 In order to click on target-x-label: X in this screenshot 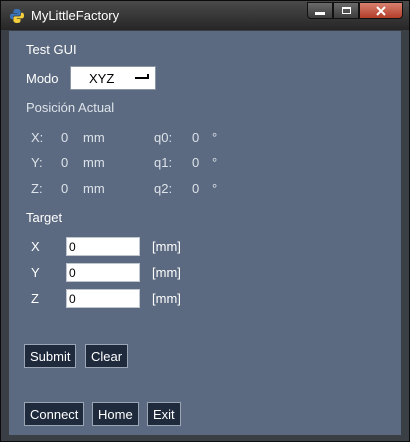, I will do `click(35, 246)`.